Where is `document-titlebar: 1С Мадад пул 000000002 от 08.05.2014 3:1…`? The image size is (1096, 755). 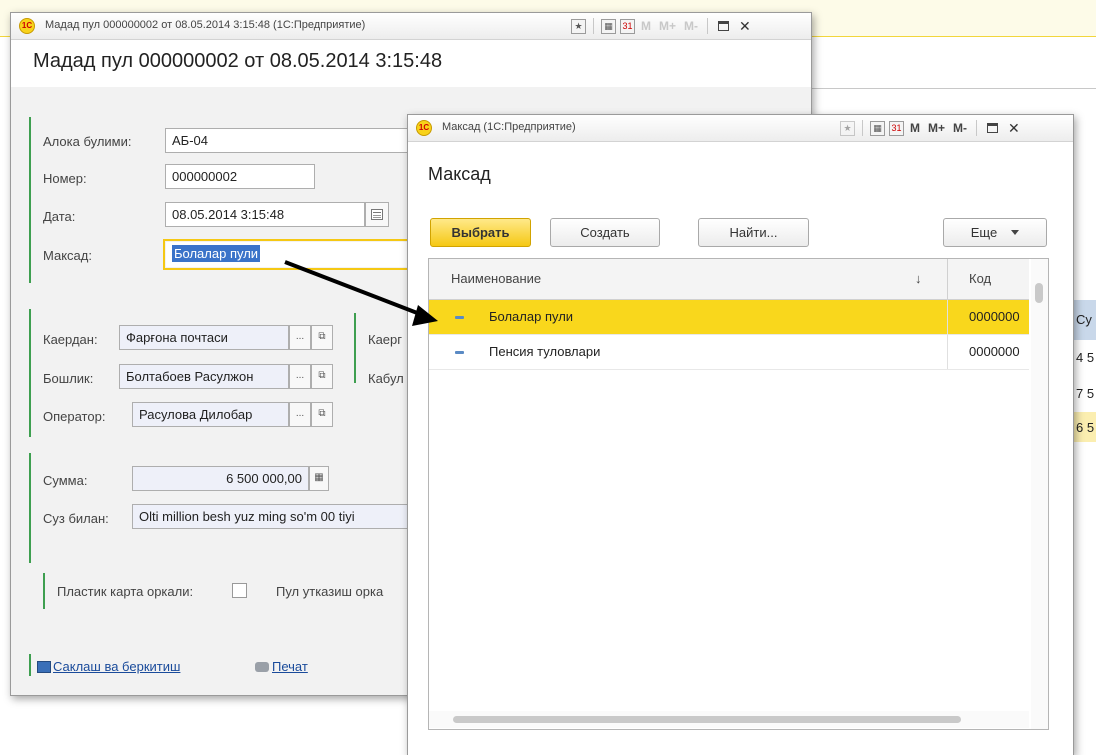
document-titlebar: 1С Мадад пул 000000002 от 08.05.2014 3:1… is located at coordinates (411, 26).